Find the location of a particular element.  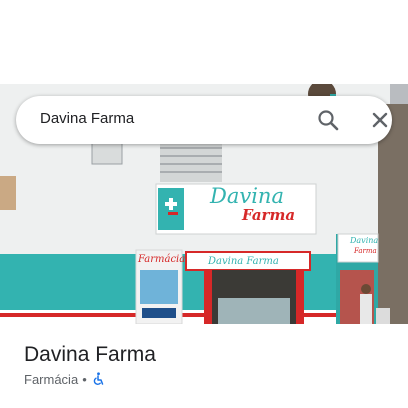

place-category: Farmácia is located at coordinates (51, 379).